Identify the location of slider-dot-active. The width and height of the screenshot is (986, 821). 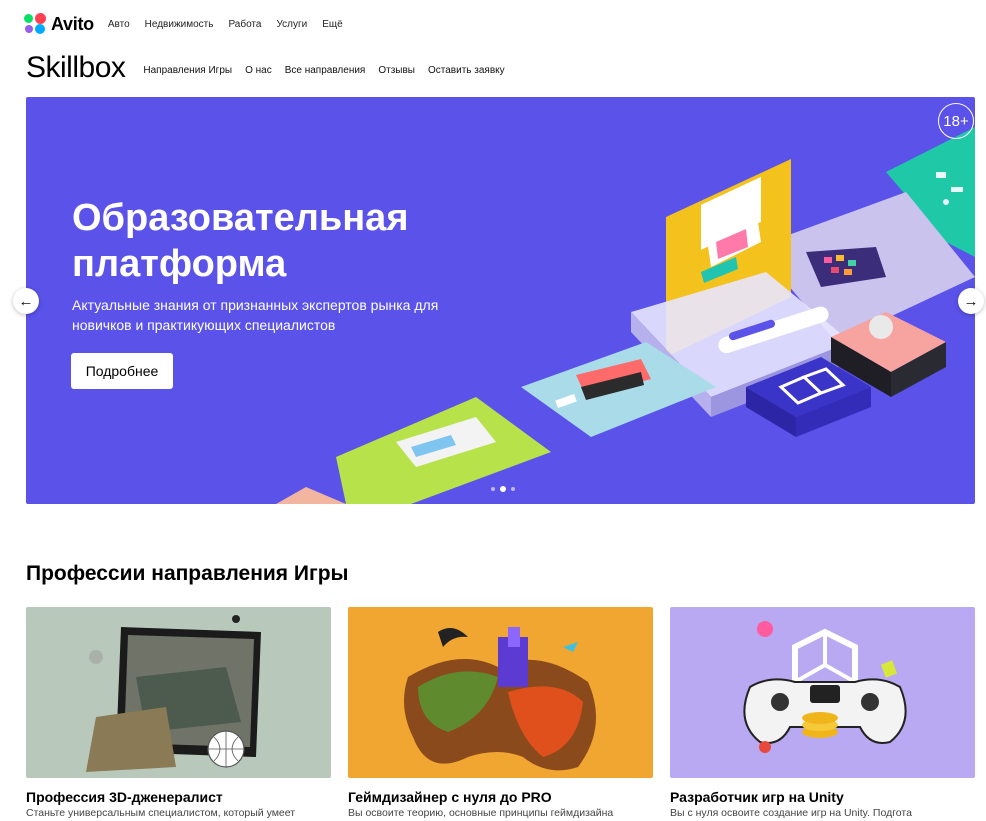
(503, 489).